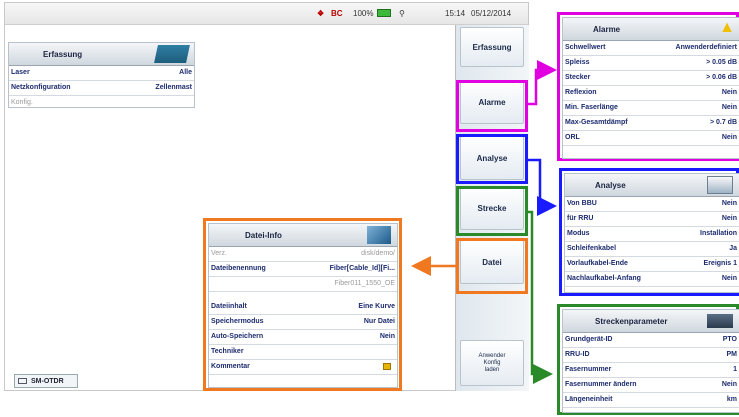 Image resolution: width=739 pixels, height=417 pixels. Describe the element at coordinates (651, 93) in the screenshot. I see `alarme-row: Reflexion Nein` at that location.